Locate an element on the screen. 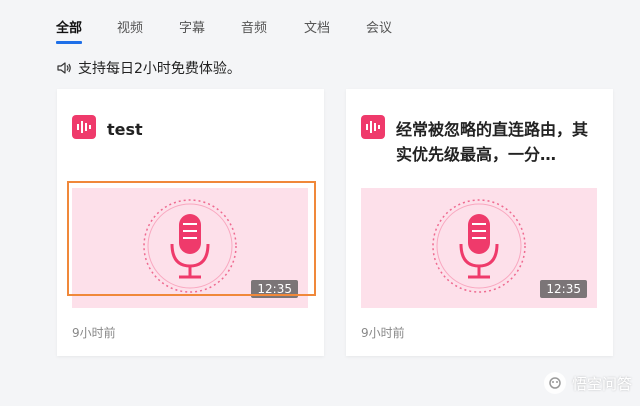 This screenshot has height=406, width=640. notice-text: 支持每日2小时免费体验。 is located at coordinates (159, 69).